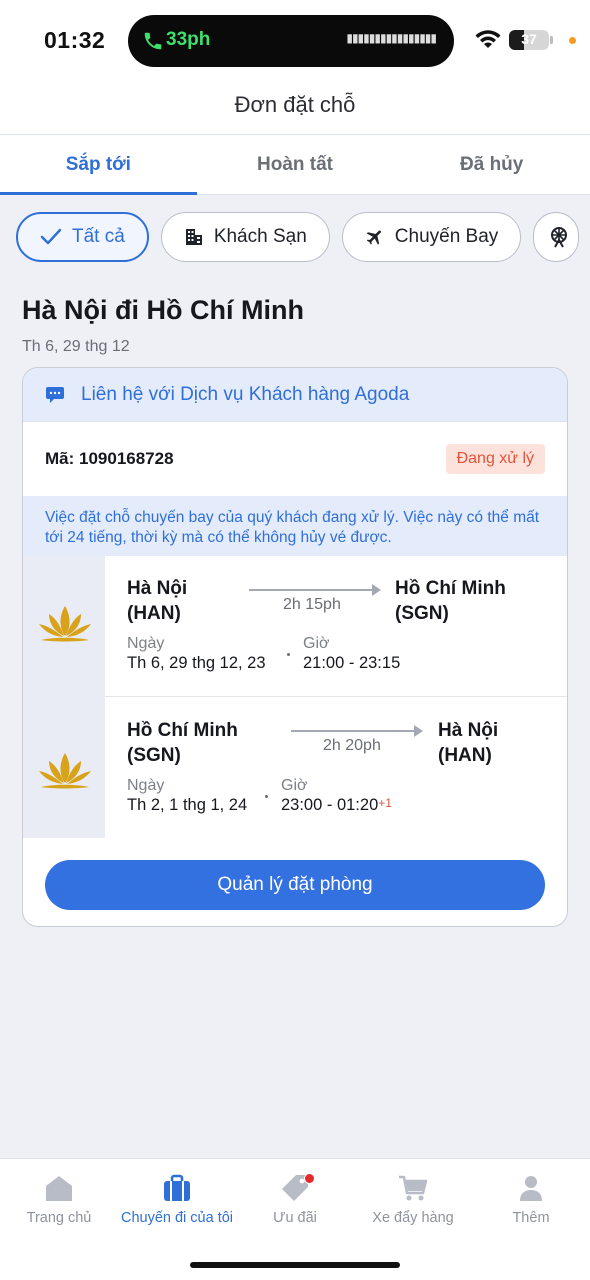 The image size is (590, 1280). Describe the element at coordinates (295, 885) in the screenshot. I see `manage-booking-button: Quản lý đặt phòng` at that location.